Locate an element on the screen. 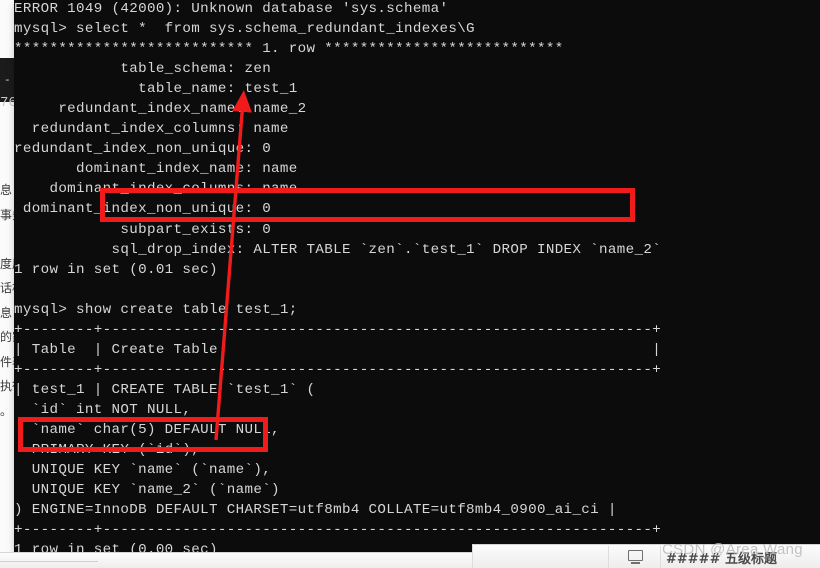  terminal-line: `name` char(5) DEFAULT NULL, is located at coordinates (147, 429).